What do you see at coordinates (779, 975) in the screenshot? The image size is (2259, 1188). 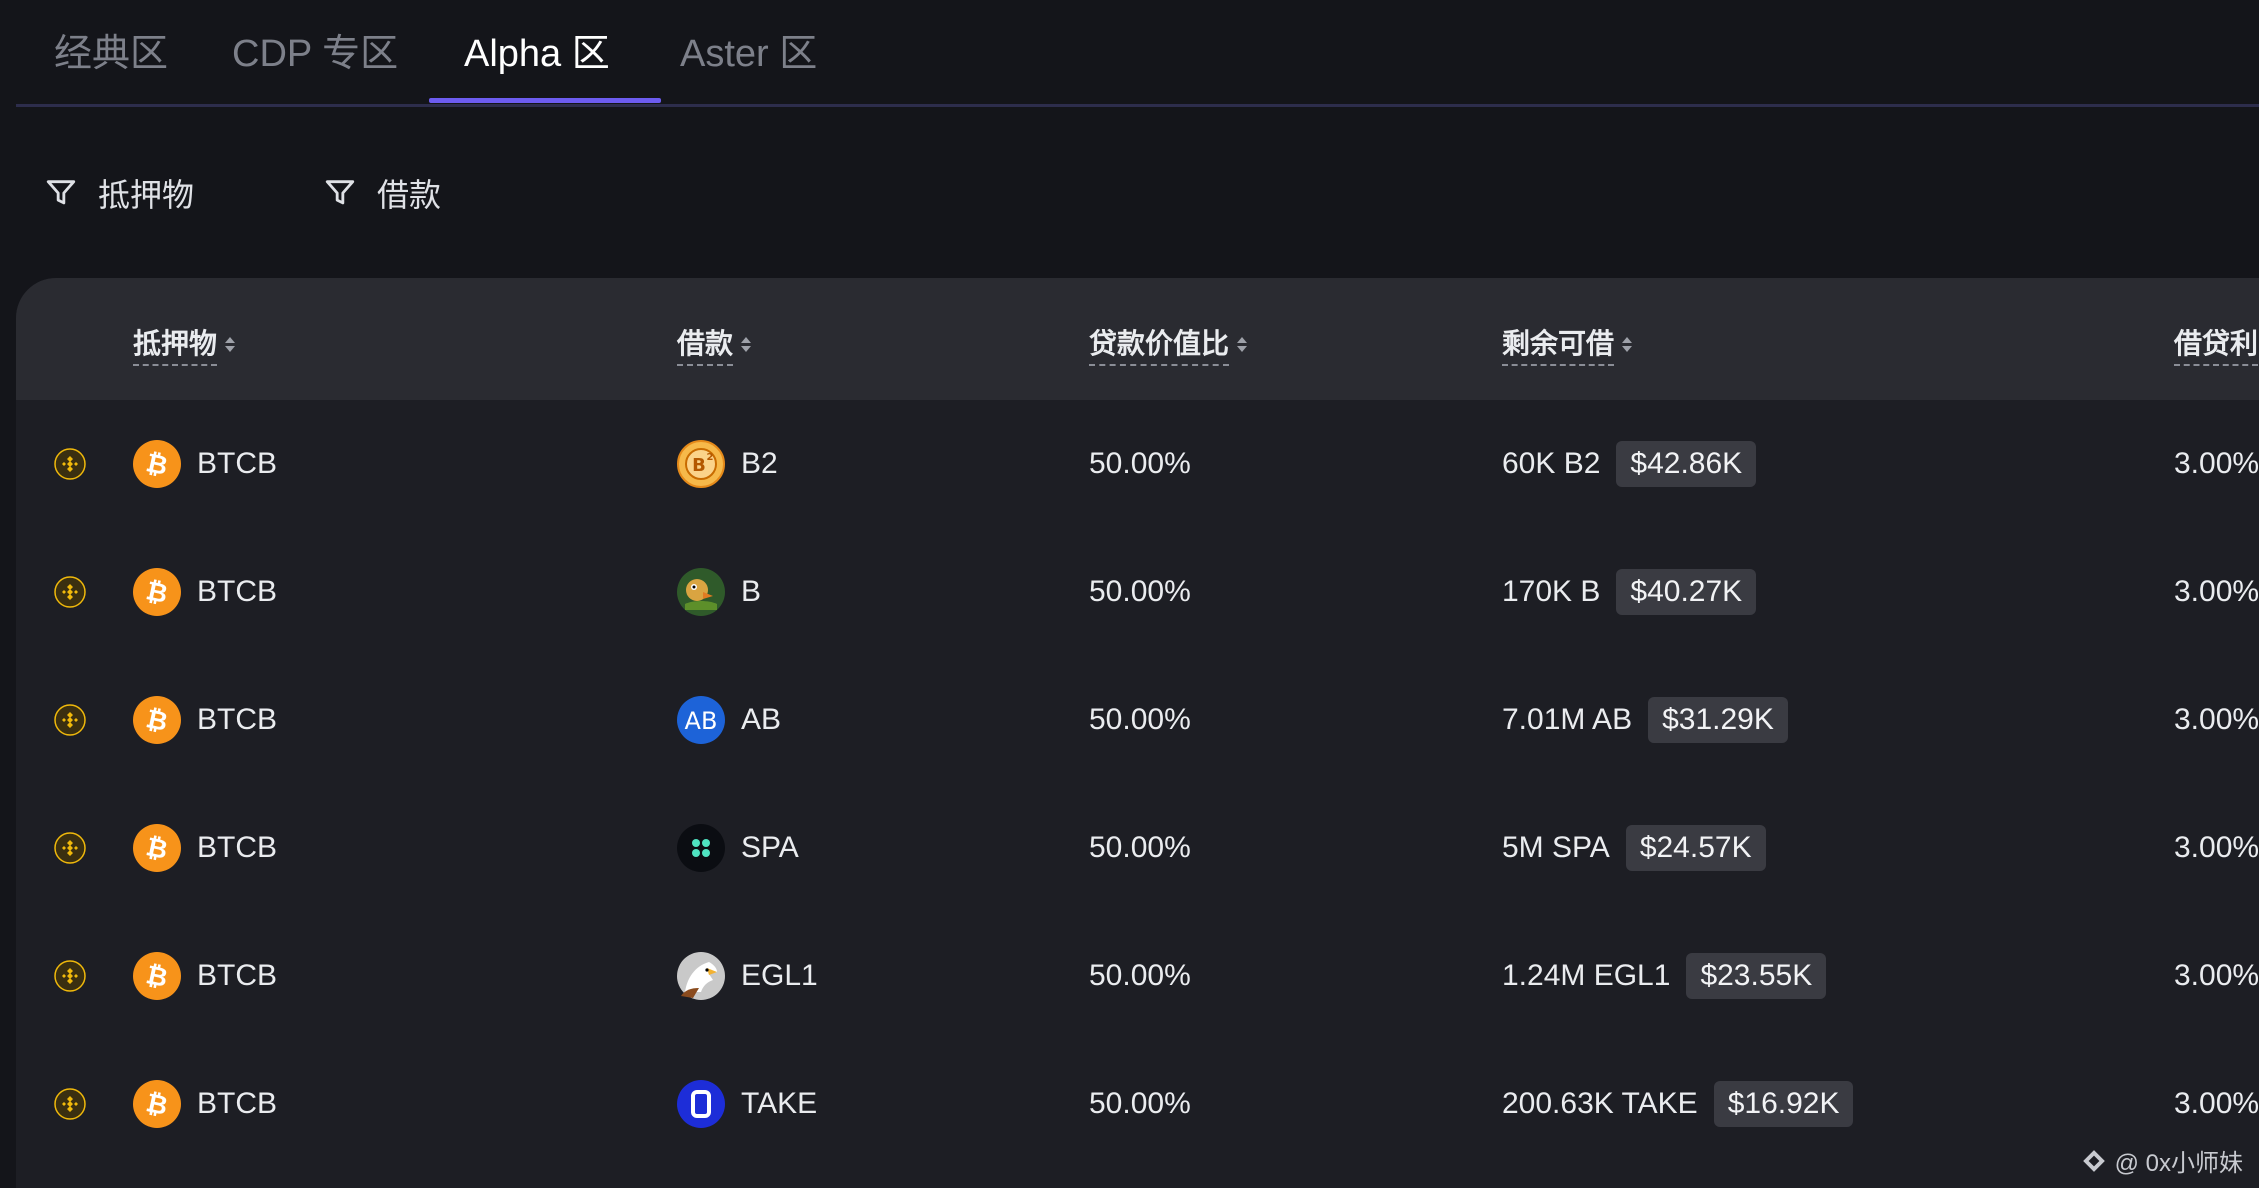 I see `borrow-symbol: EGL1` at bounding box center [779, 975].